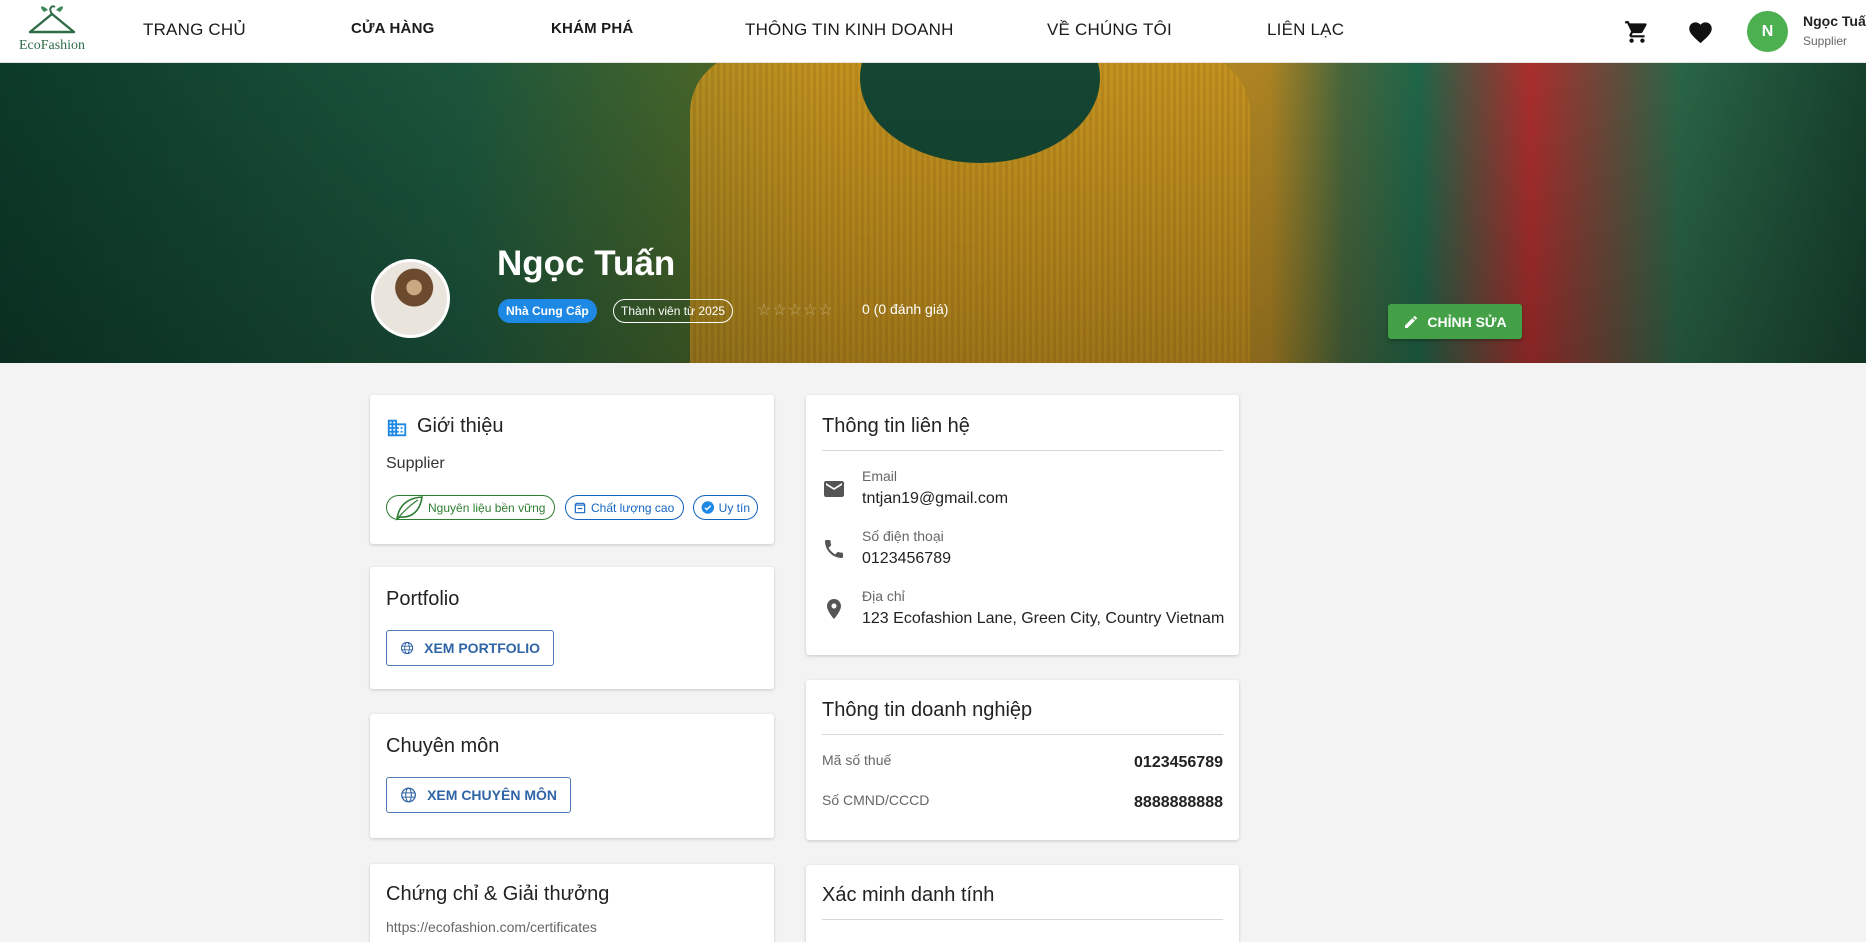 The height and width of the screenshot is (942, 1866). What do you see at coordinates (397, 428) in the screenshot?
I see `building-icon` at bounding box center [397, 428].